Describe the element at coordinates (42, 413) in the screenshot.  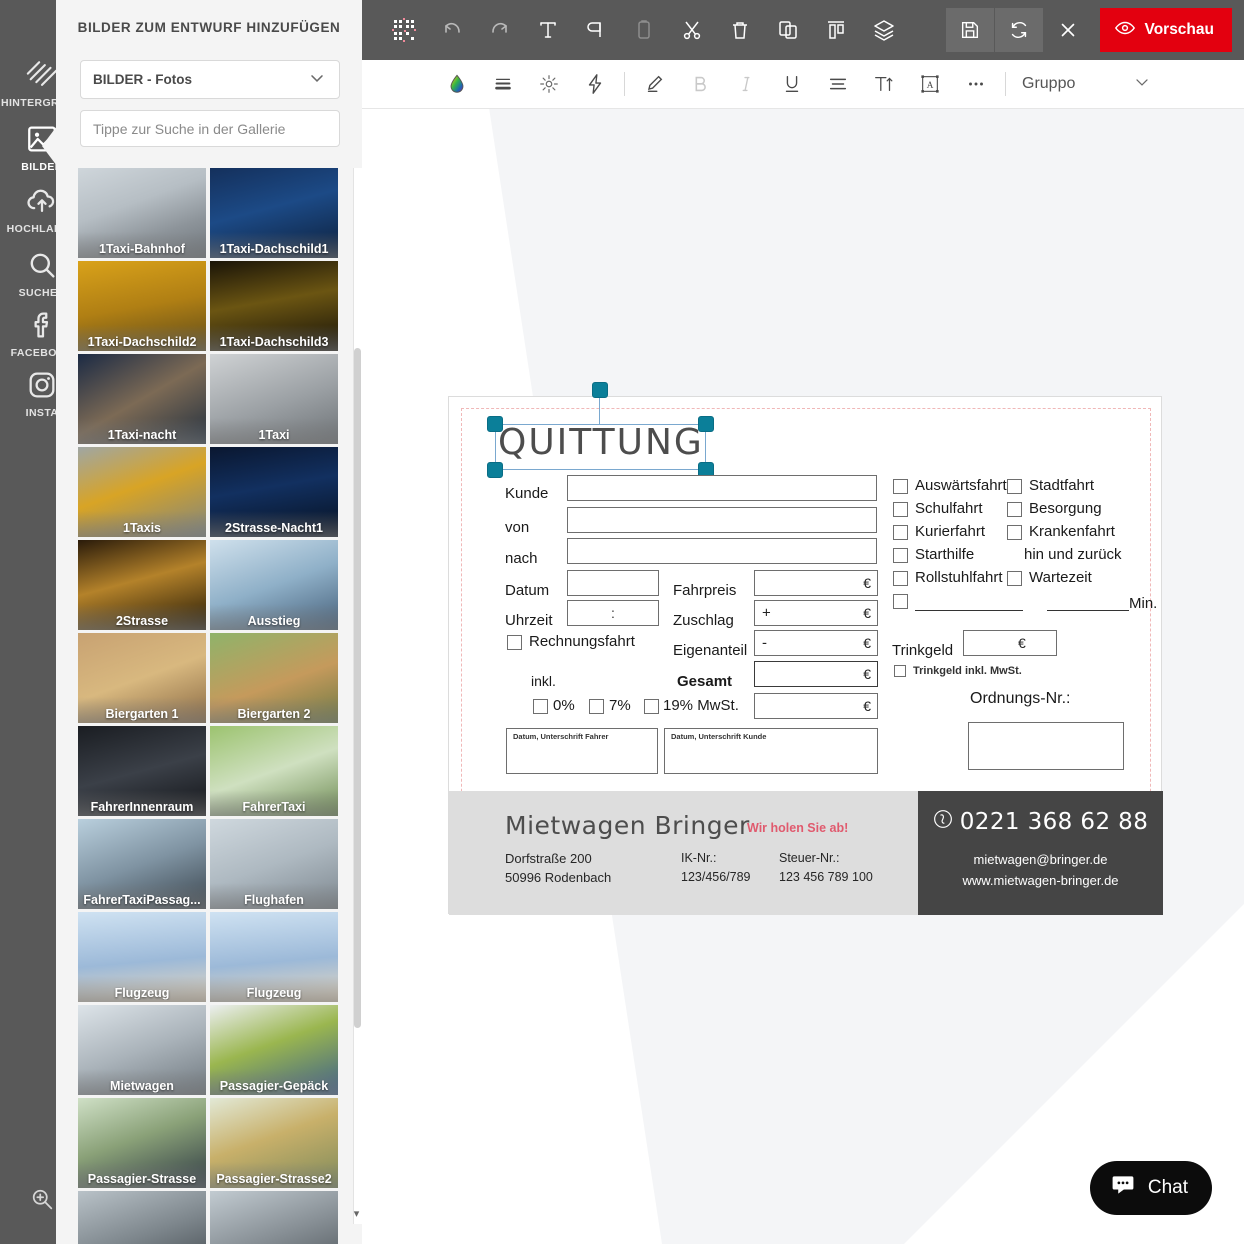
I see `sidebar-label-insta: INSTA` at that location.